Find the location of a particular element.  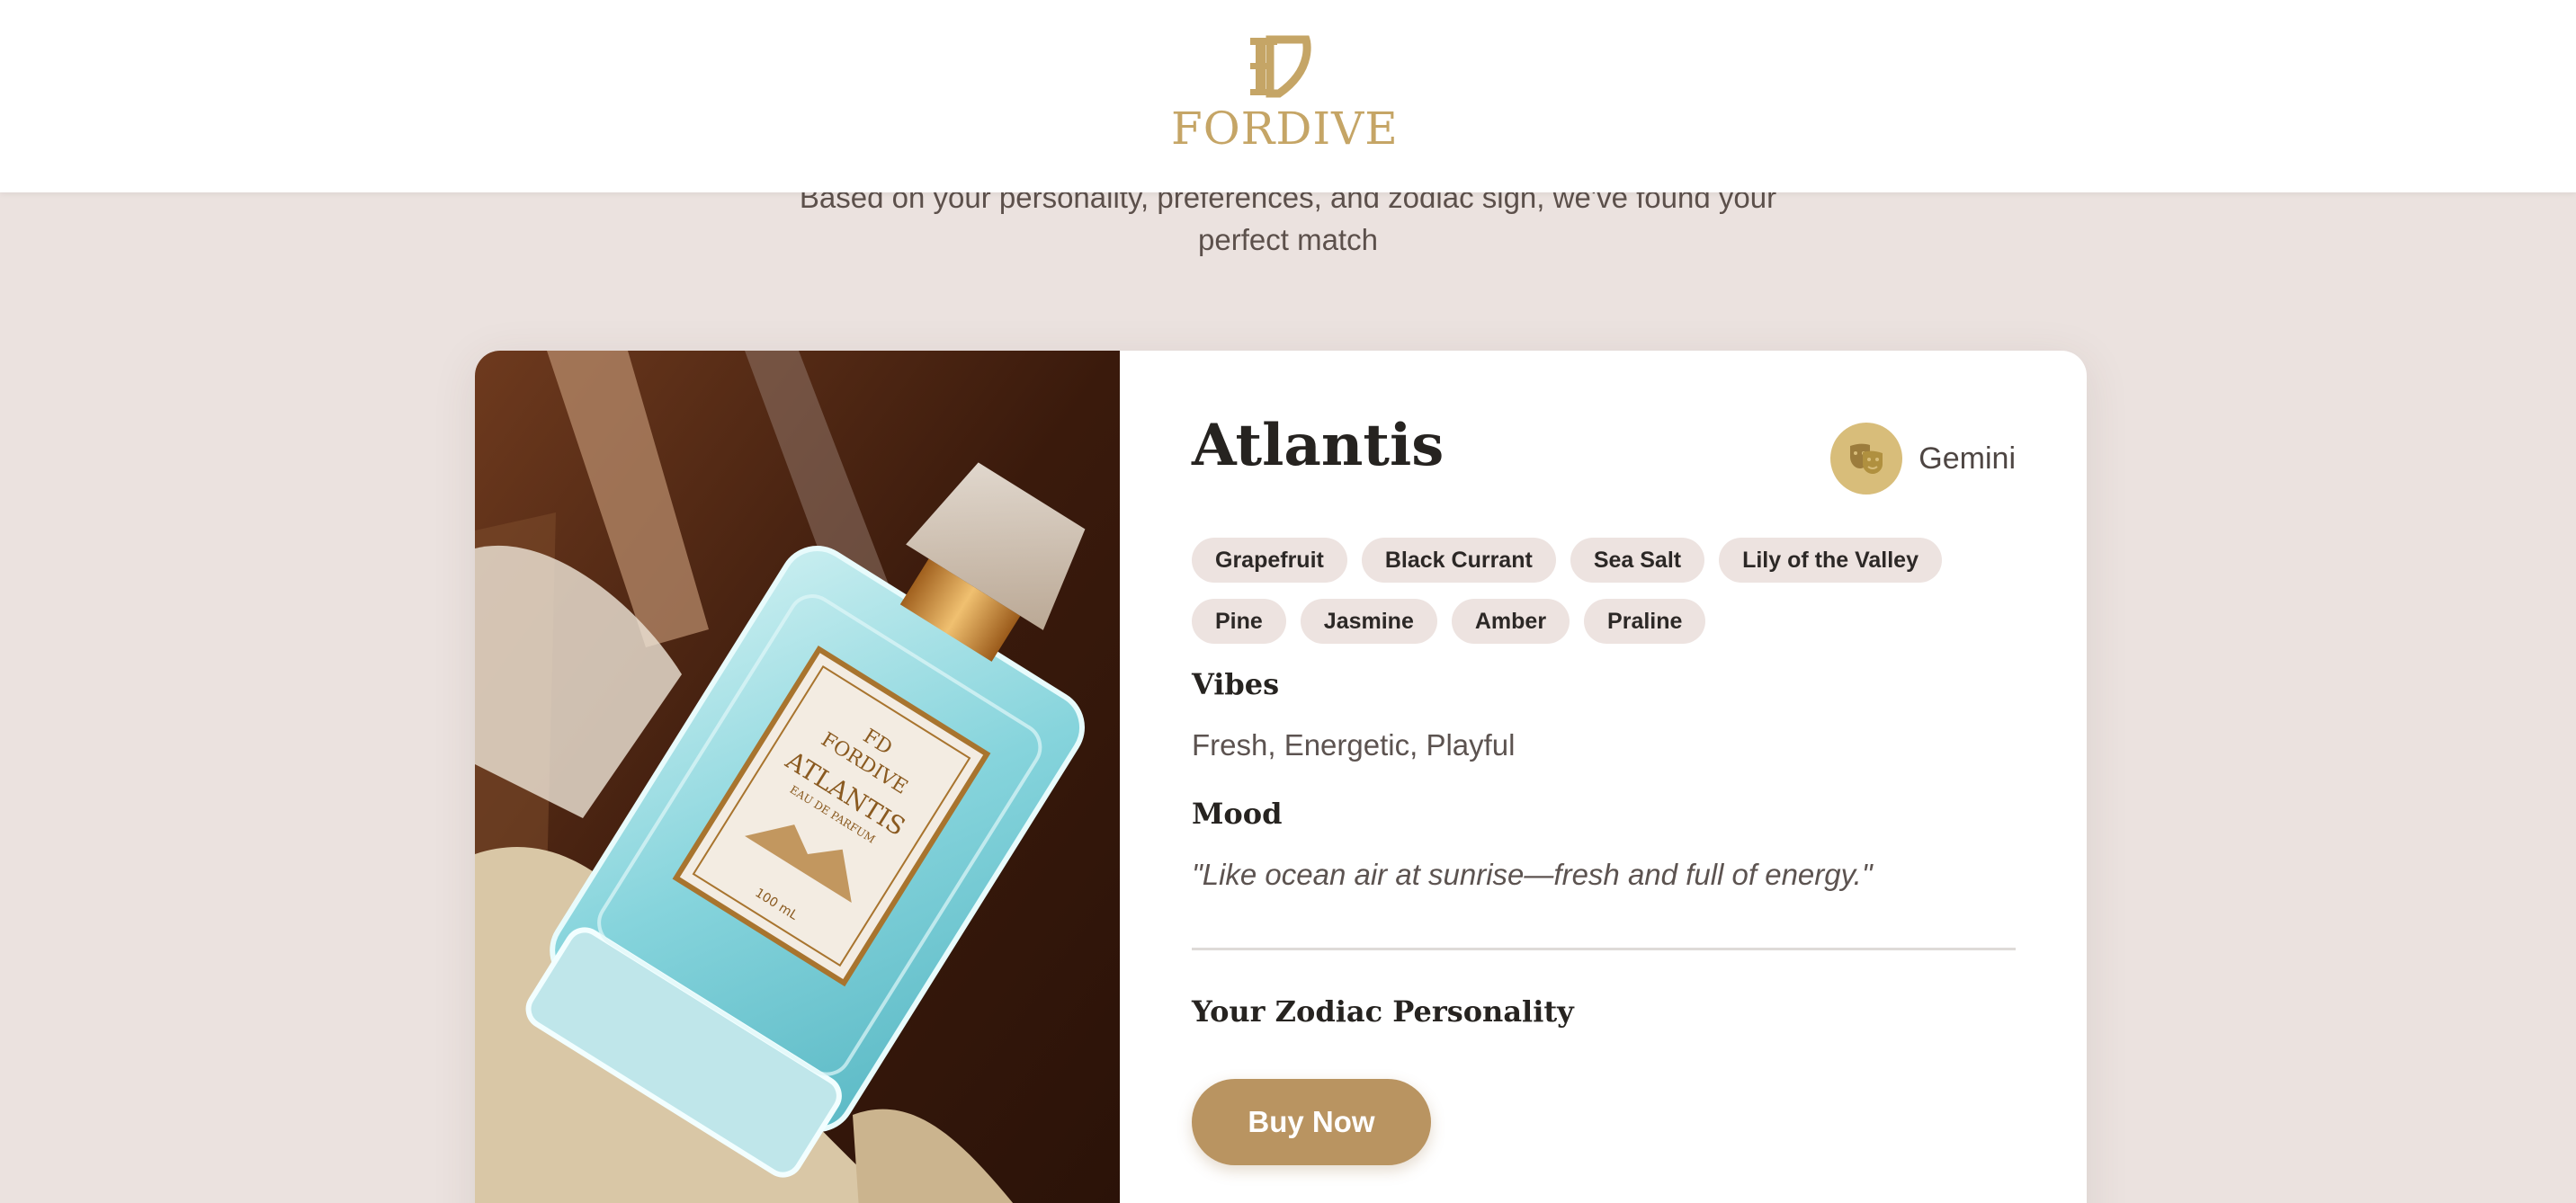

note-chip: Black Currant is located at coordinates (1458, 560).